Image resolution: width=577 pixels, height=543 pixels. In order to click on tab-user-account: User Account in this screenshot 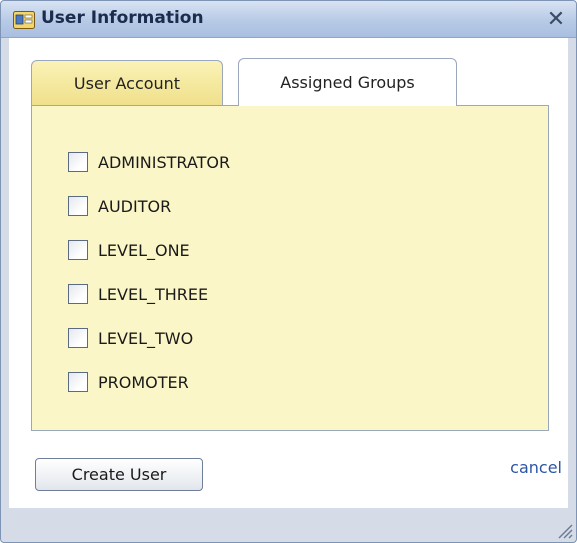, I will do `click(127, 83)`.